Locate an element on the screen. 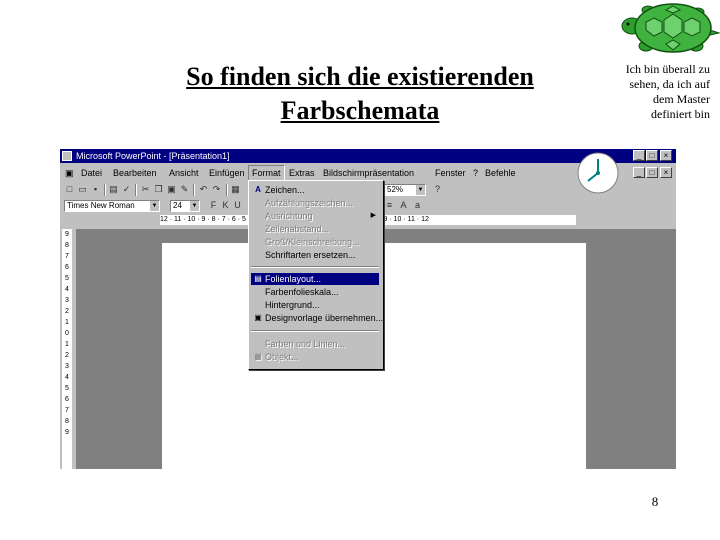  zoom-combo: 52% ▼ is located at coordinates (405, 190).